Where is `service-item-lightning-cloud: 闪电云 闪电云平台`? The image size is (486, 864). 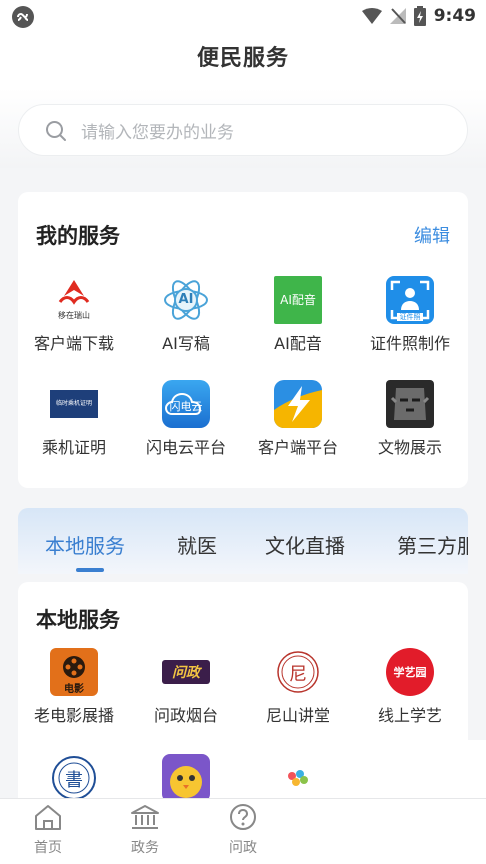 service-item-lightning-cloud: 闪电云 闪电云平台 is located at coordinates (186, 419).